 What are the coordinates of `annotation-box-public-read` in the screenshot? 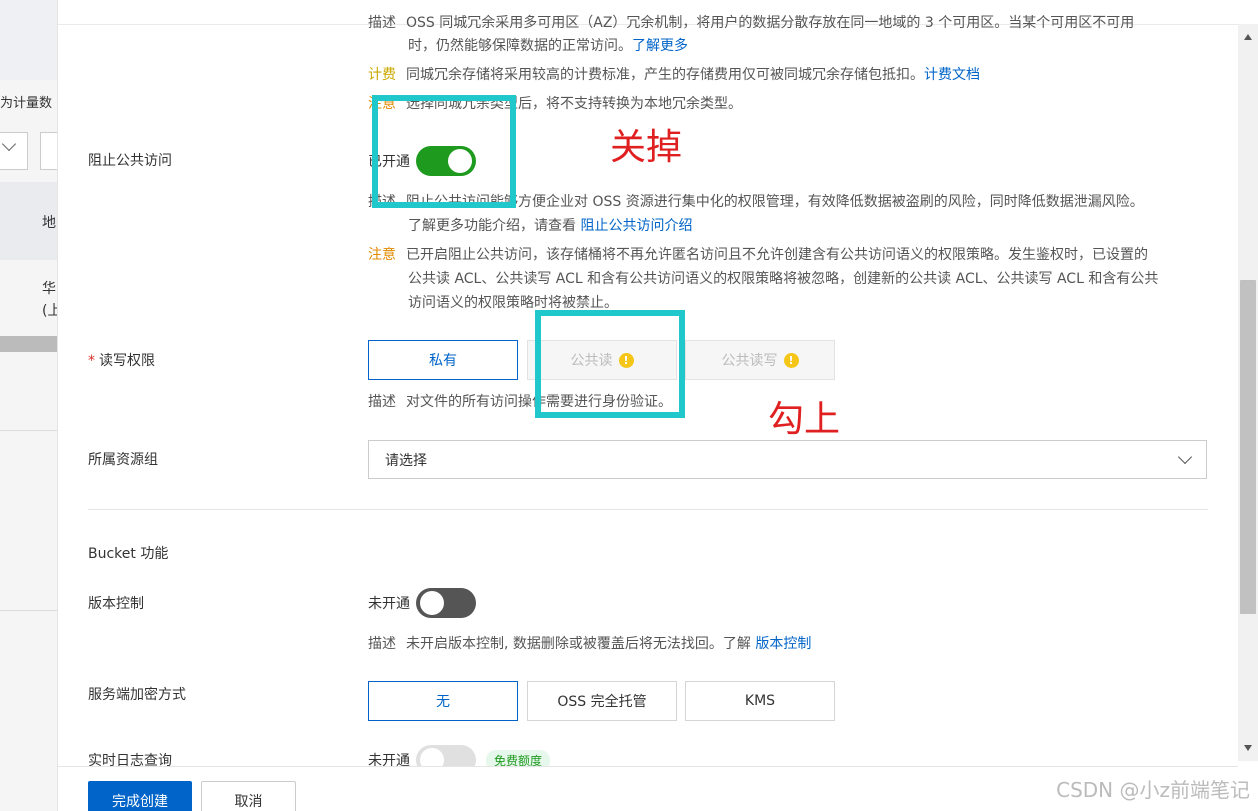 It's located at (610, 364).